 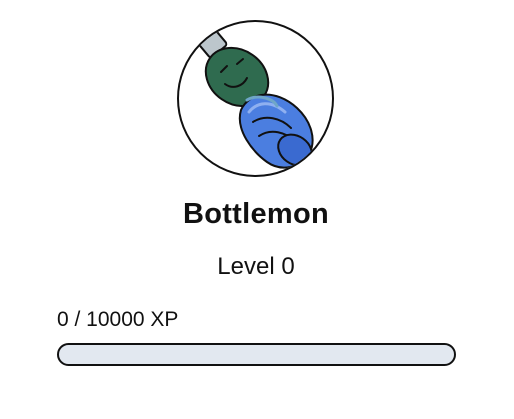 I want to click on pet-level: Level 0, so click(x=256, y=266).